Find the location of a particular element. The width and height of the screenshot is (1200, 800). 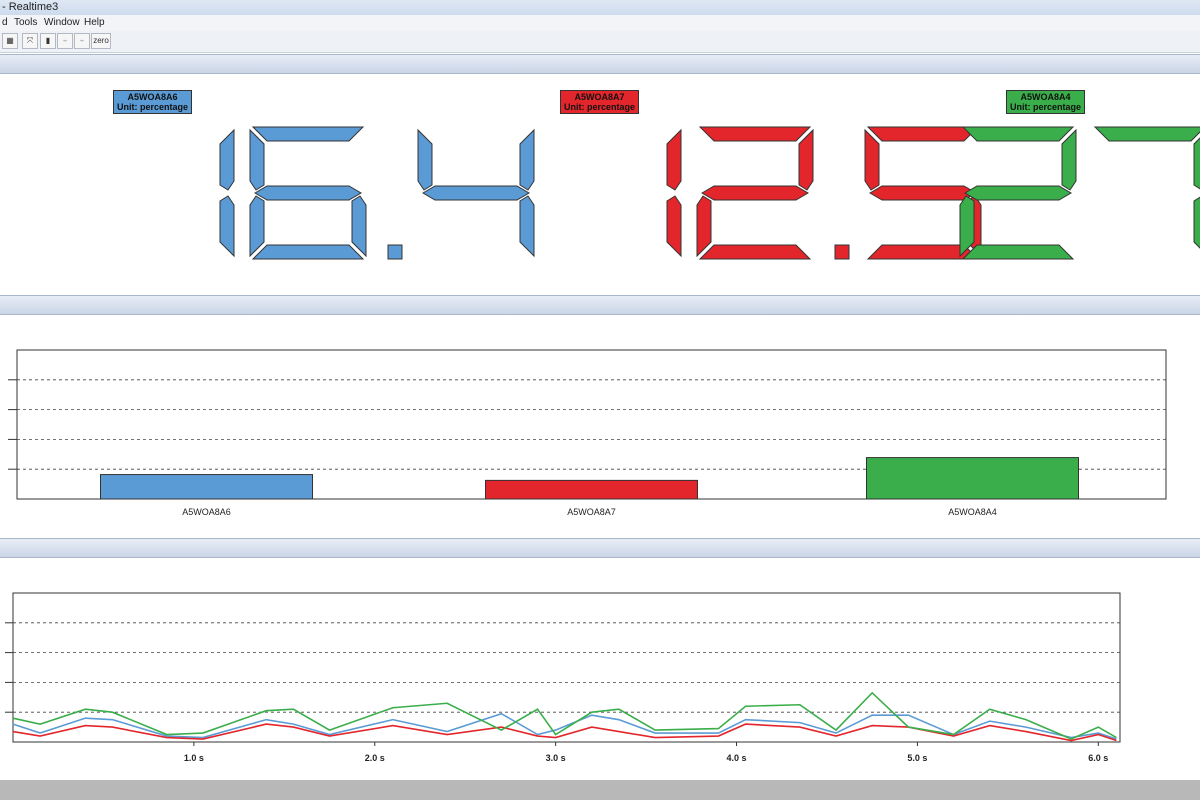

display-tag-1: A5WOA8A6 Unit: percentage is located at coordinates (153, 102).